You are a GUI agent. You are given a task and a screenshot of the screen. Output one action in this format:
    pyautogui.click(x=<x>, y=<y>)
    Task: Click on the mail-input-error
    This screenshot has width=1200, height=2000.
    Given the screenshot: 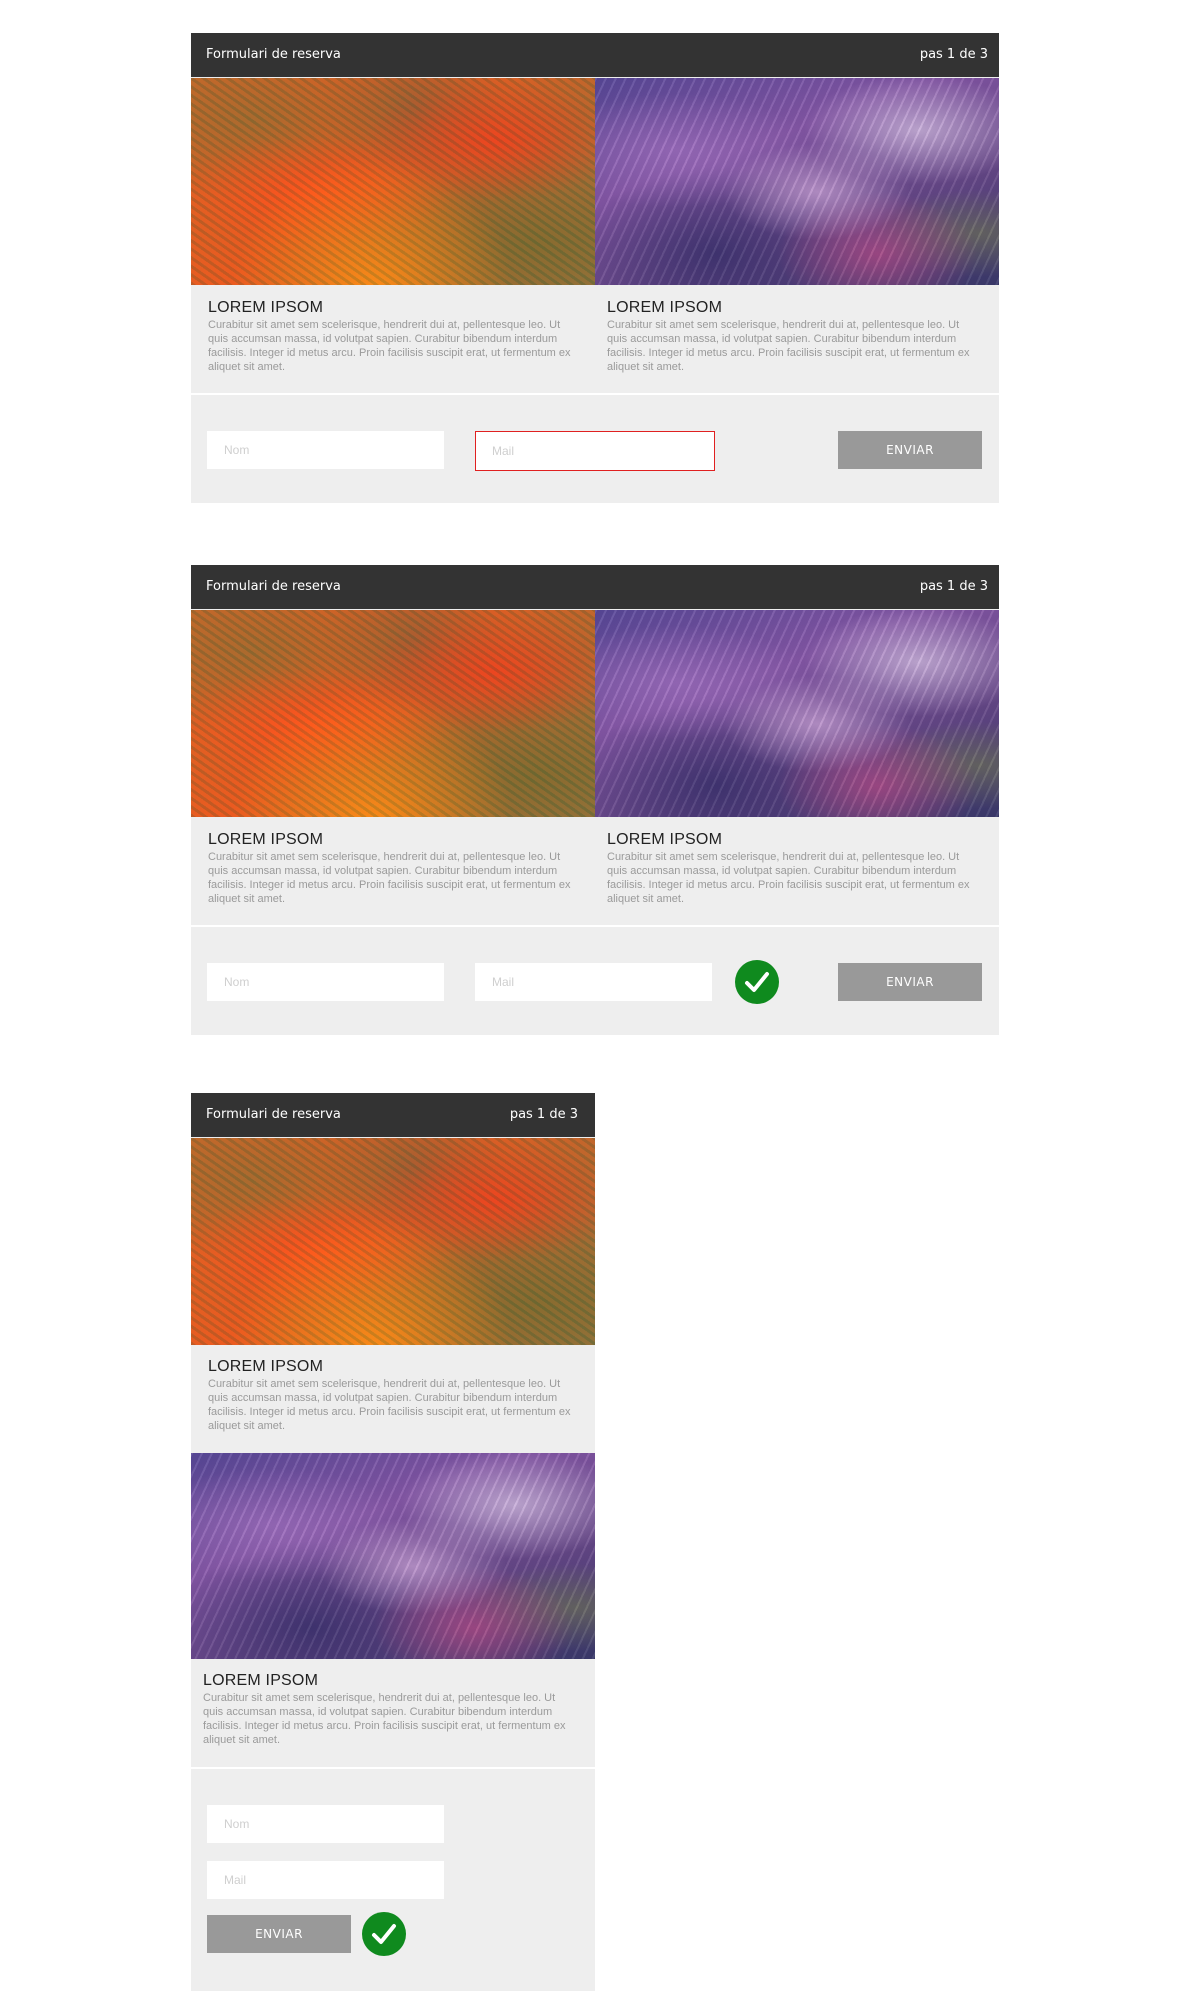 What is the action you would take?
    pyautogui.click(x=595, y=451)
    